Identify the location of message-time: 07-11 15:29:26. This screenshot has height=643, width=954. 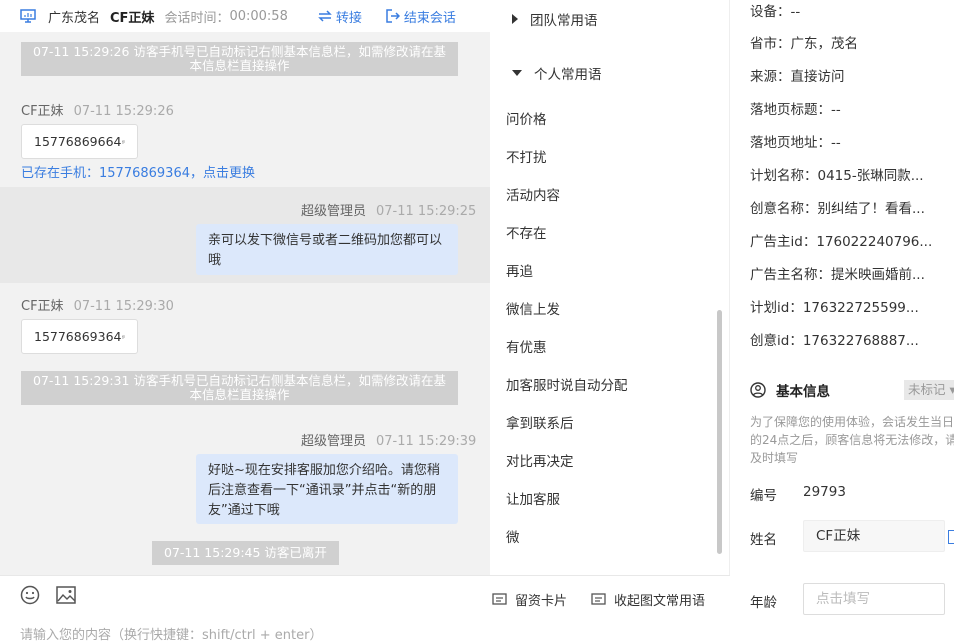
(124, 111).